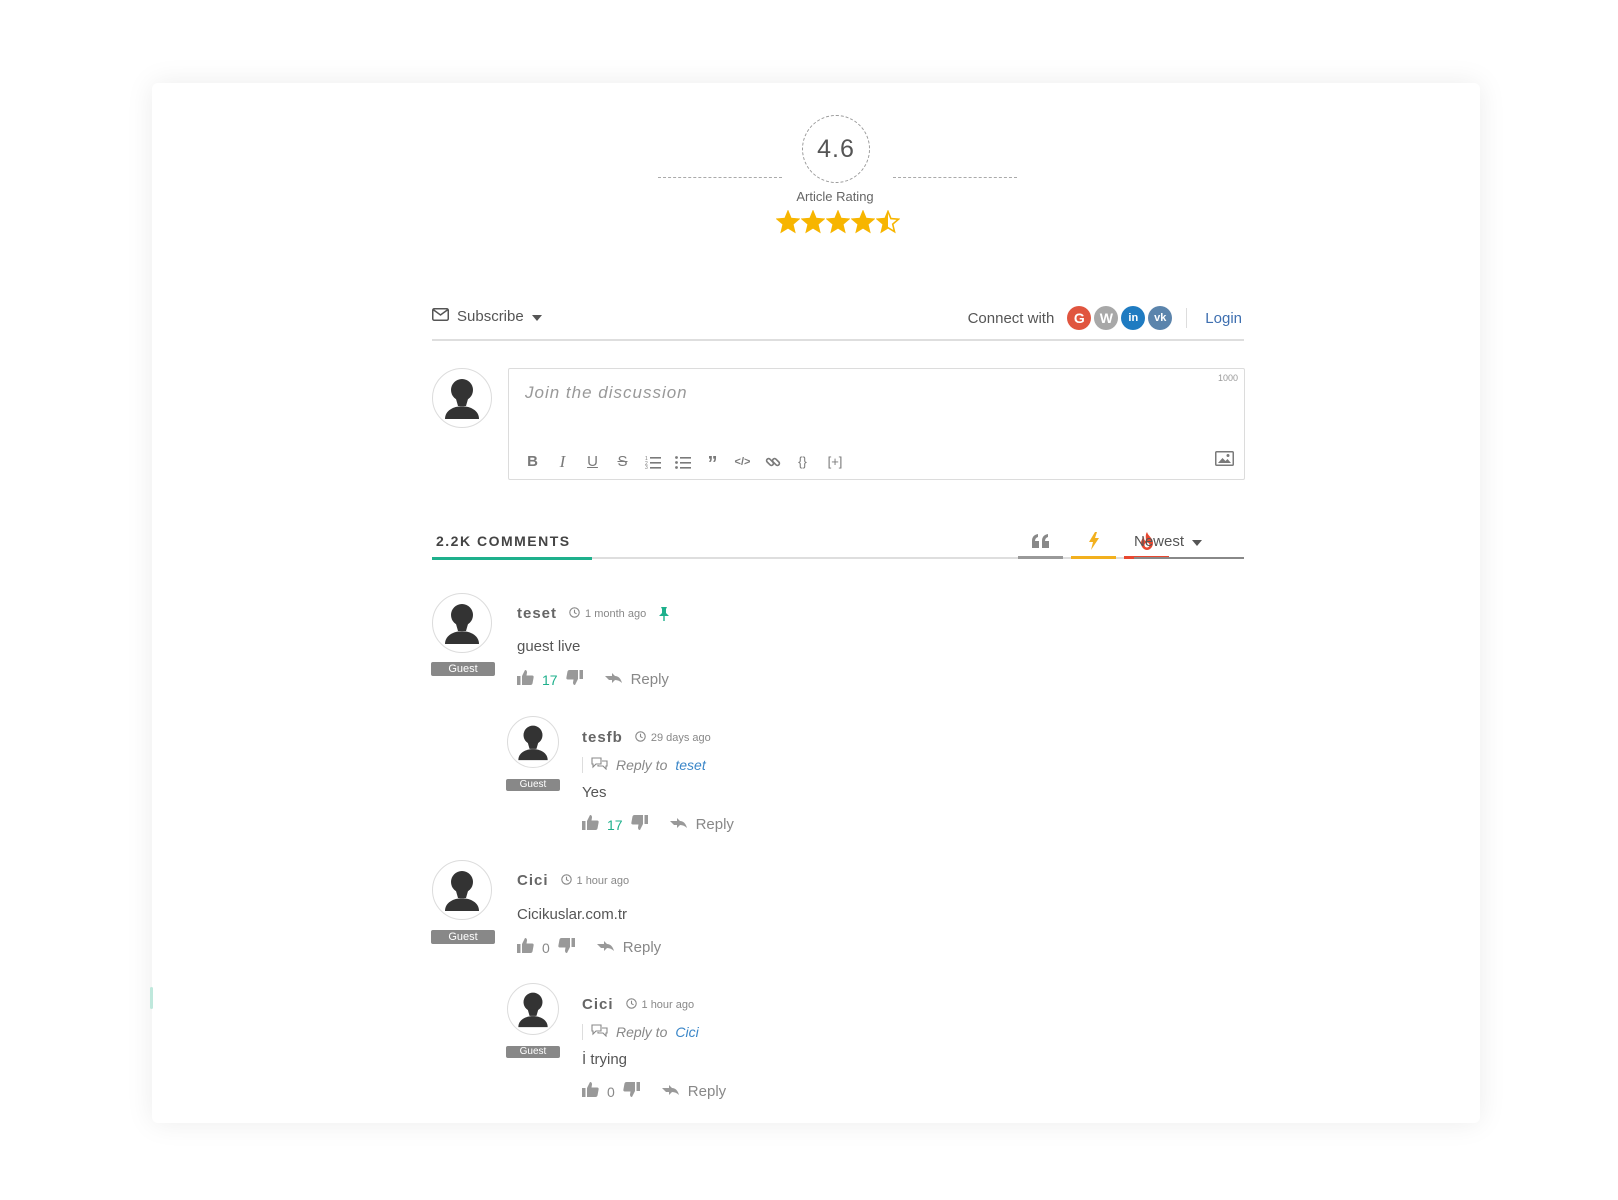 This screenshot has height=1200, width=1618. Describe the element at coordinates (720, 177) in the screenshot. I see `rating-divider-left` at that location.